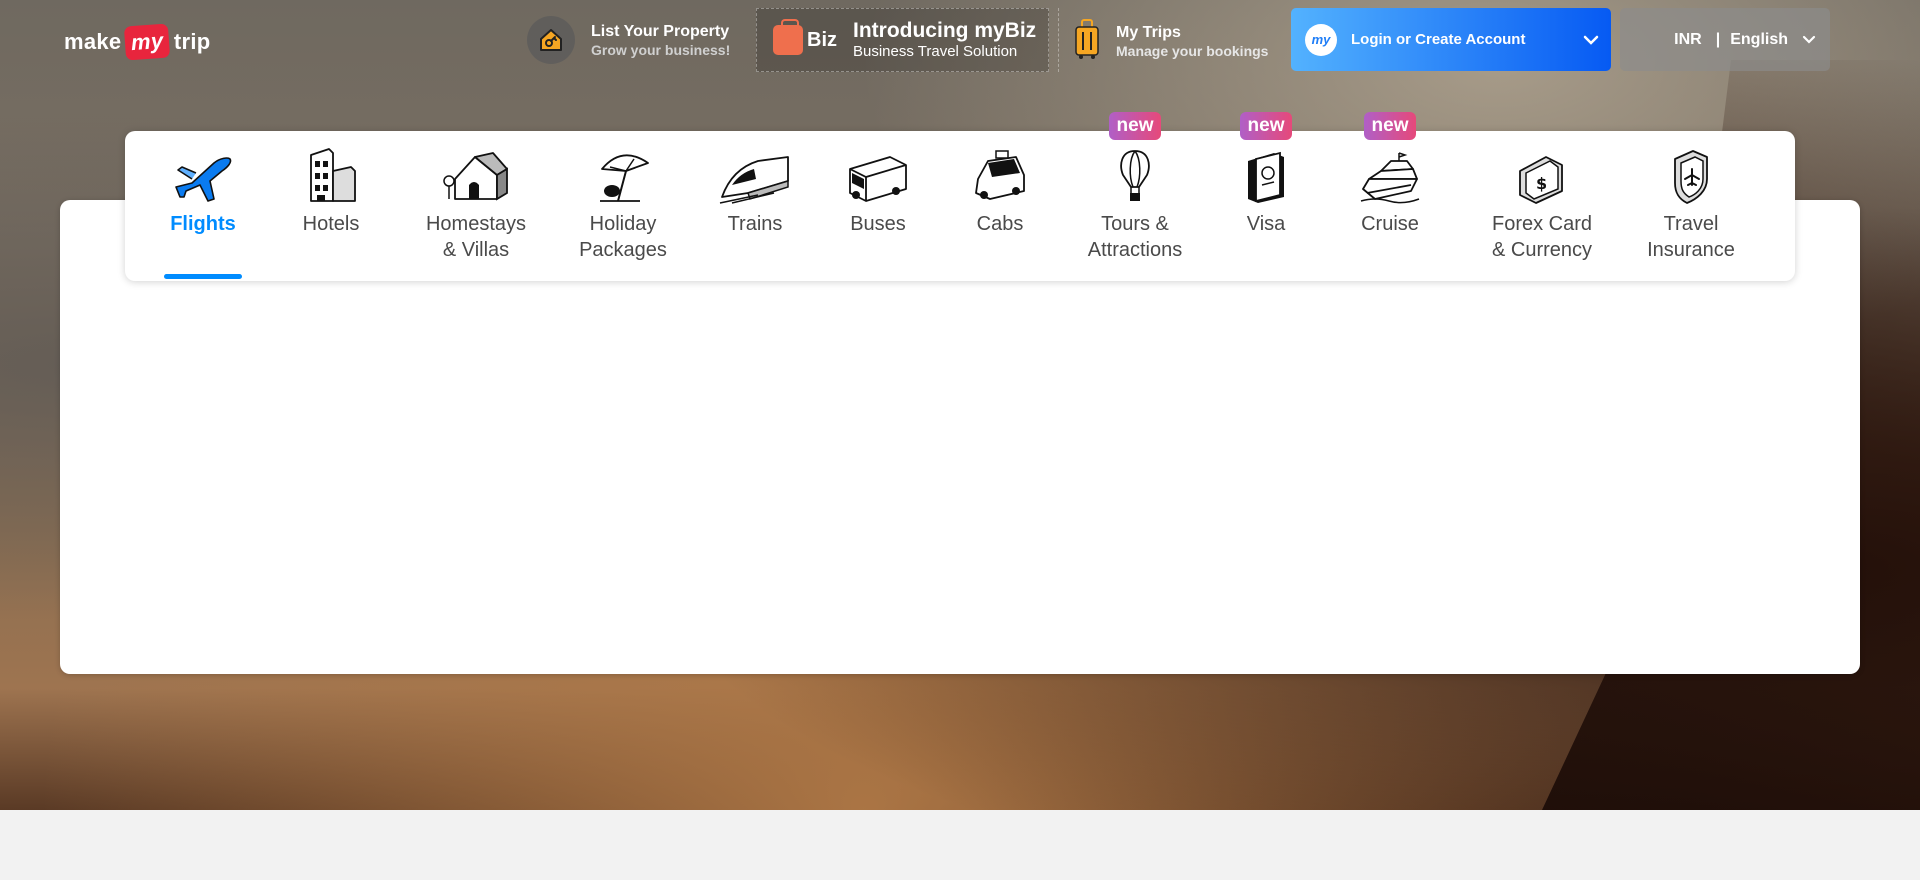 This screenshot has width=1920, height=880. I want to click on nav-label: Forex Card & Currency, so click(1542, 237).